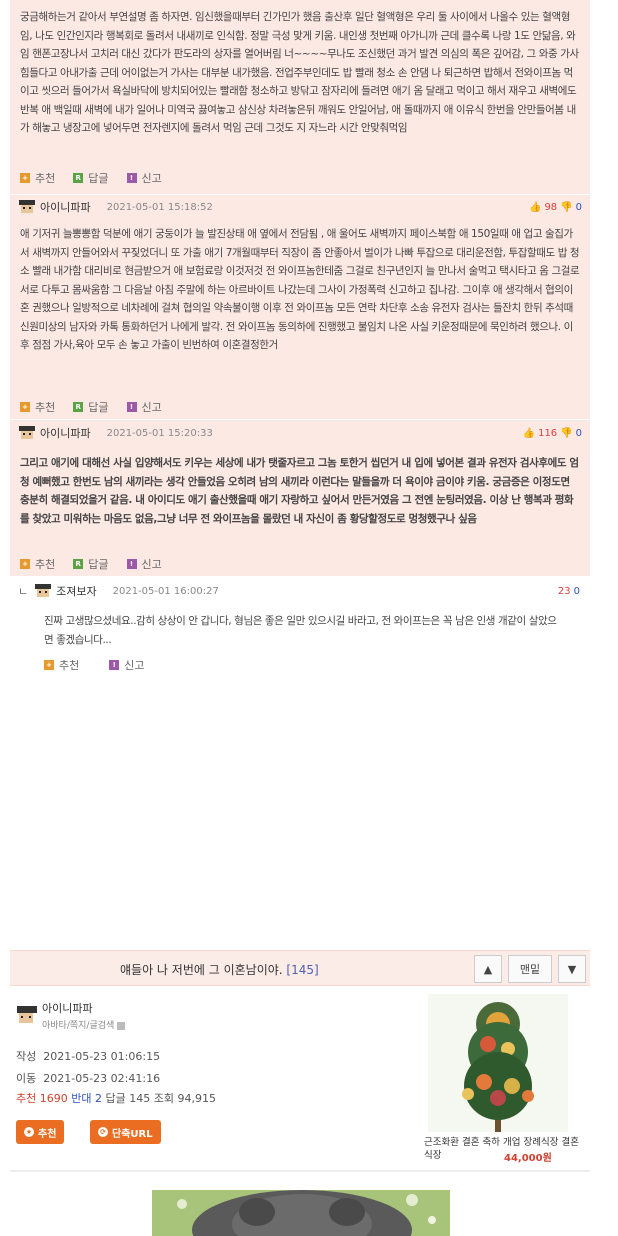 The image size is (618, 1236). I want to click on recommend-post-button: ★ 추천, so click(40, 1132).